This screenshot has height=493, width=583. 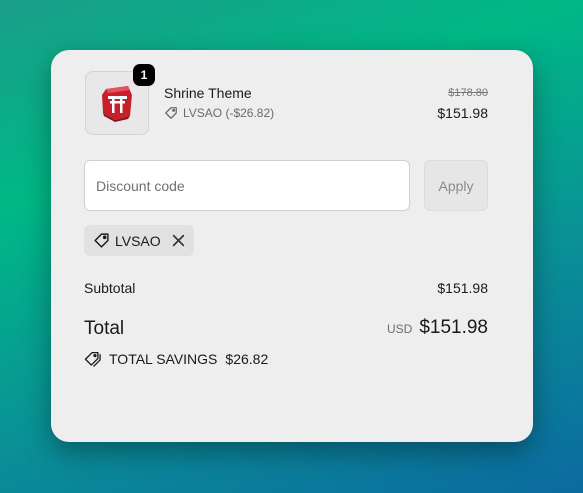 What do you see at coordinates (399, 329) in the screenshot?
I see `currency-code: USD` at bounding box center [399, 329].